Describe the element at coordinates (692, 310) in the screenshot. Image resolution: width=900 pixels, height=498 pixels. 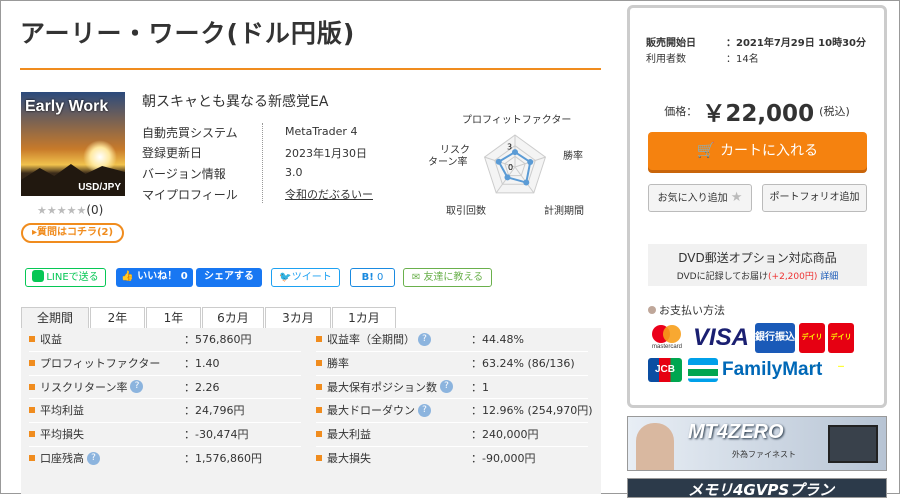
I see `payment-title-text: お支払い方法` at that location.